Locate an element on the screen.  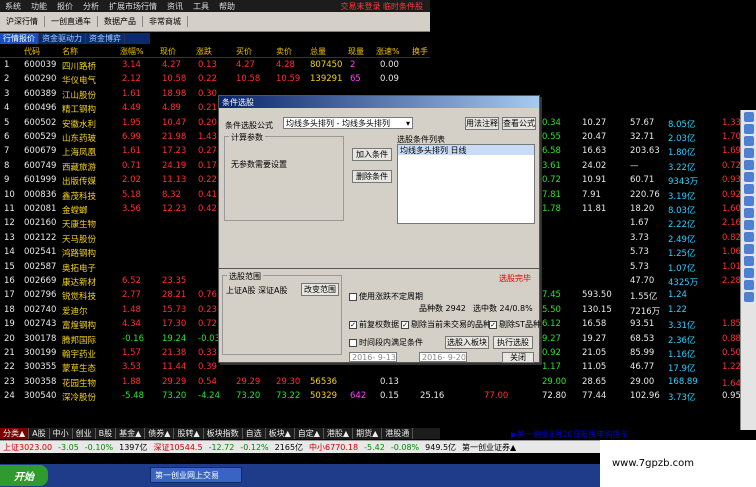
row-index: 17 is located at coordinates (9, 295).